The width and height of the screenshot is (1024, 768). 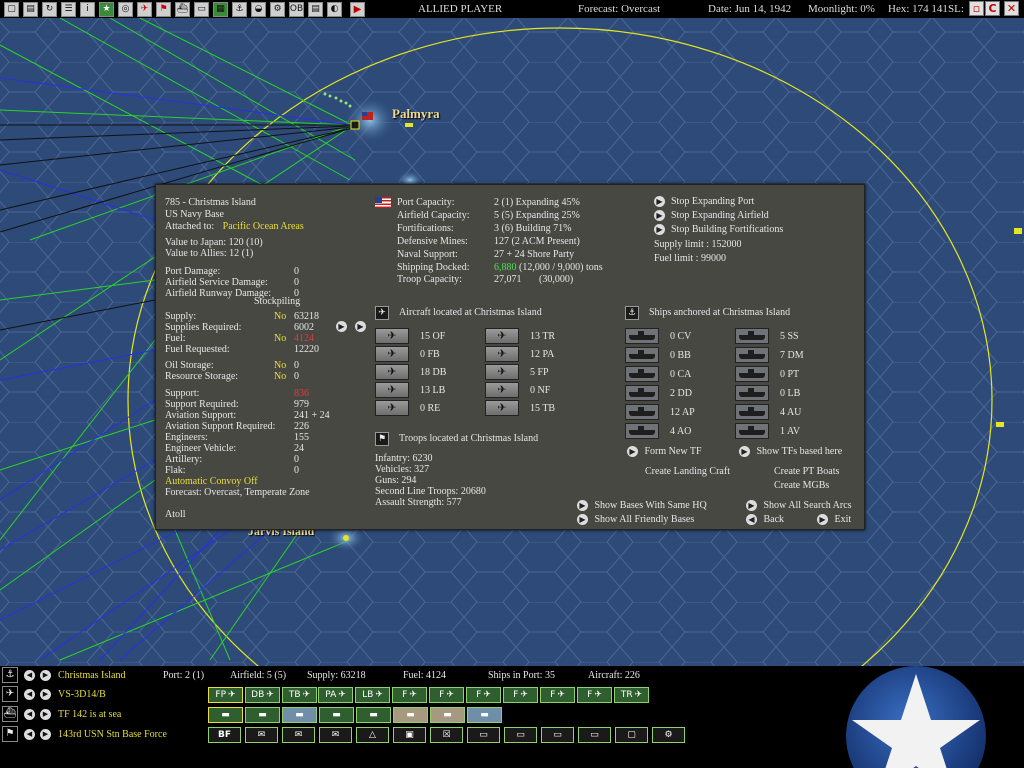 I want to click on stockpile-left-arrow-icon: ▶, so click(x=341, y=326).